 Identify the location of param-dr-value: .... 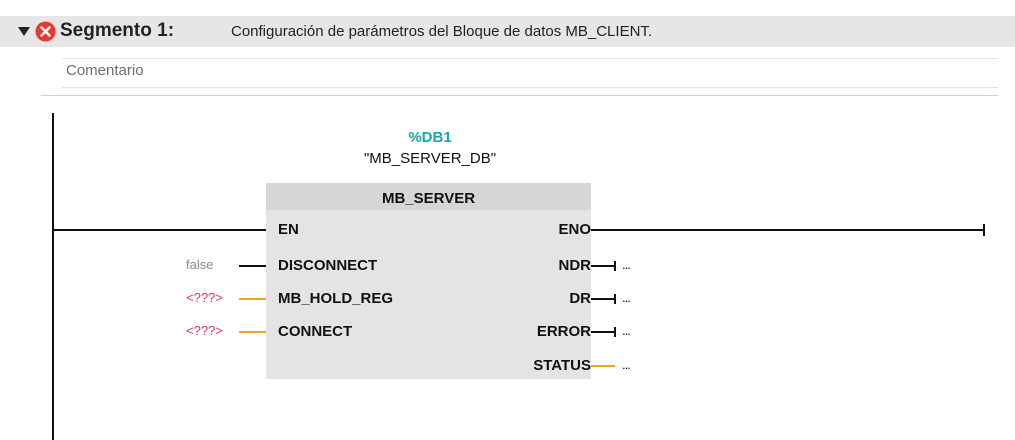
(626, 297).